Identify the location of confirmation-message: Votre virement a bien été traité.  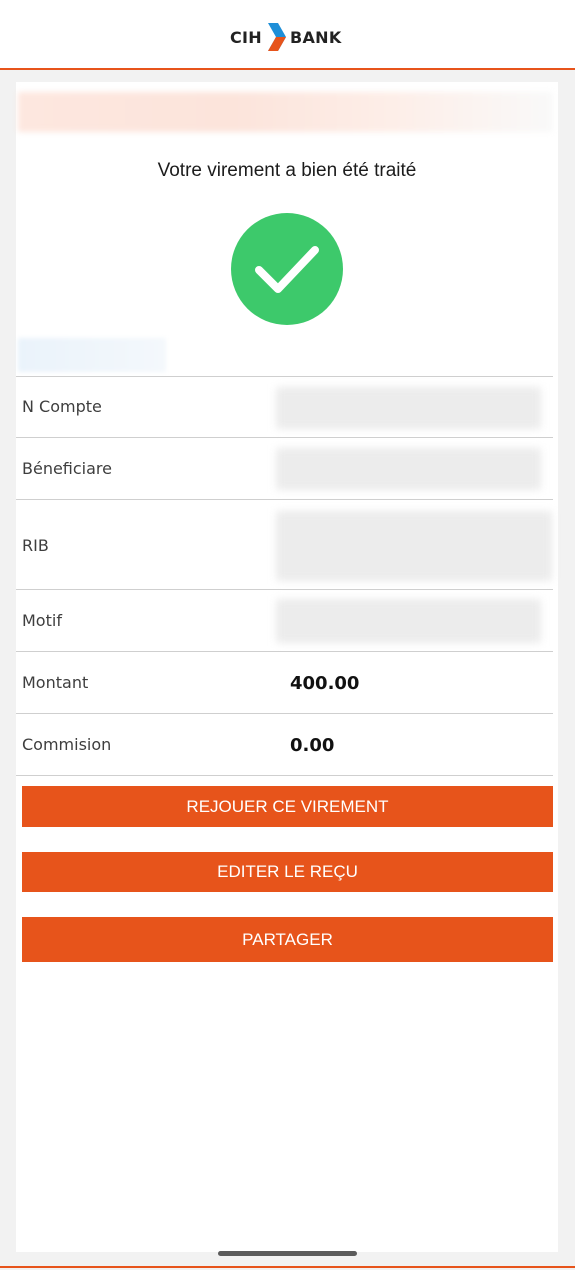
(287, 170).